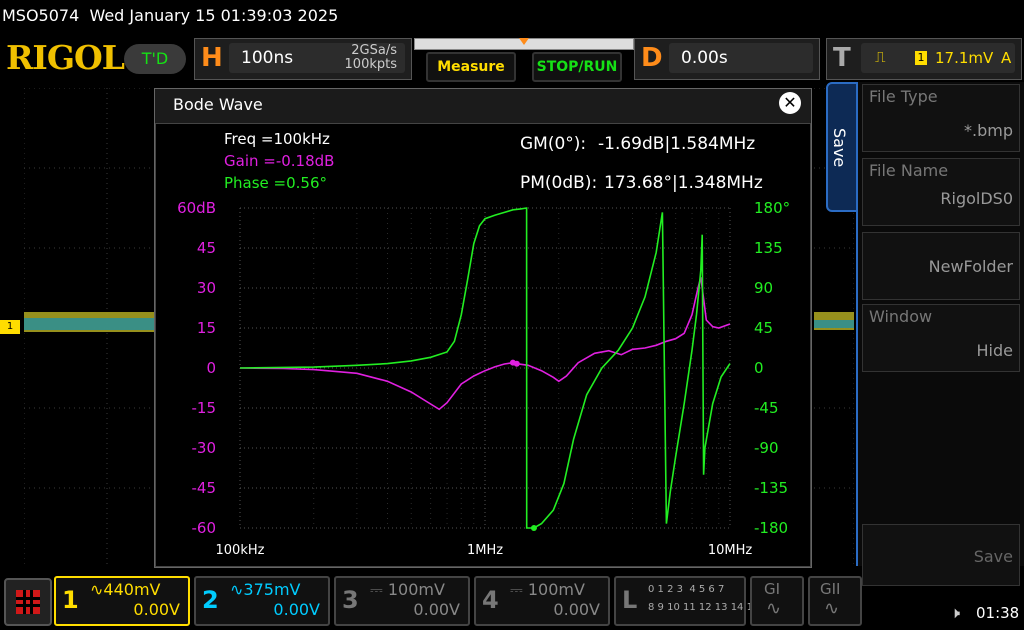 The height and width of the screenshot is (630, 1024). I want to click on freq-tick-label: 10MHz, so click(730, 550).